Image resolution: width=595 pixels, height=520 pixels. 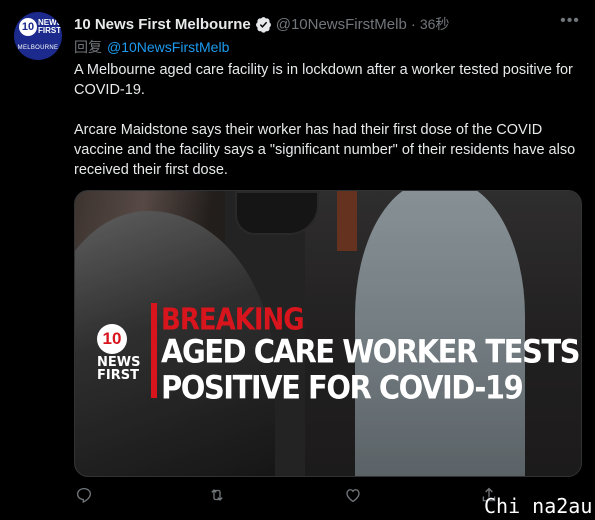 What do you see at coordinates (38, 36) in the screenshot?
I see `avatar: 10 NEWS FIRST MELBOURNE` at bounding box center [38, 36].